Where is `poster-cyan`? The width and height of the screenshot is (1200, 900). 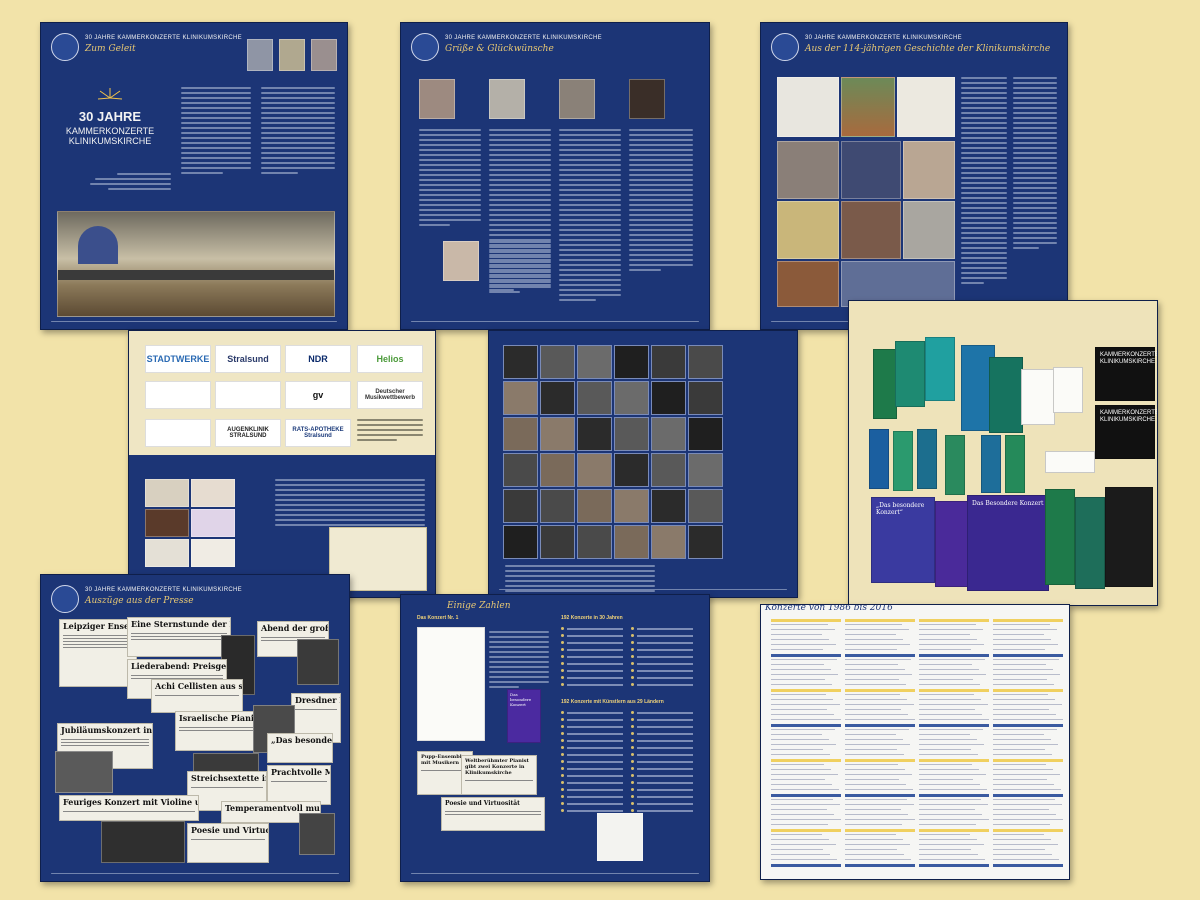 poster-cyan is located at coordinates (940, 369).